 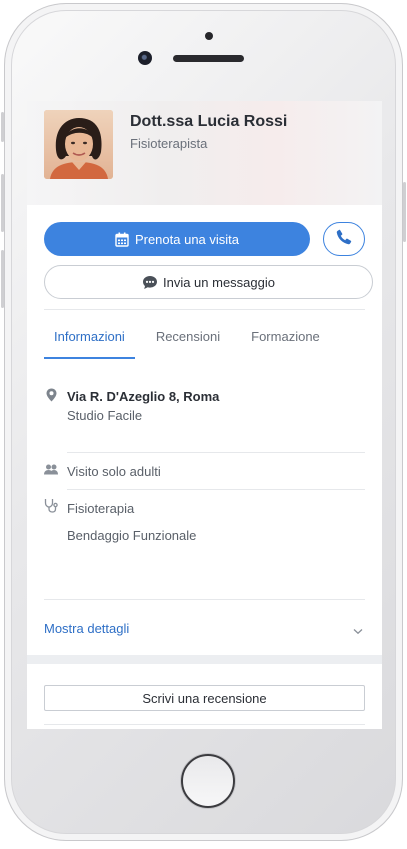 I want to click on power-button, so click(x=404, y=212).